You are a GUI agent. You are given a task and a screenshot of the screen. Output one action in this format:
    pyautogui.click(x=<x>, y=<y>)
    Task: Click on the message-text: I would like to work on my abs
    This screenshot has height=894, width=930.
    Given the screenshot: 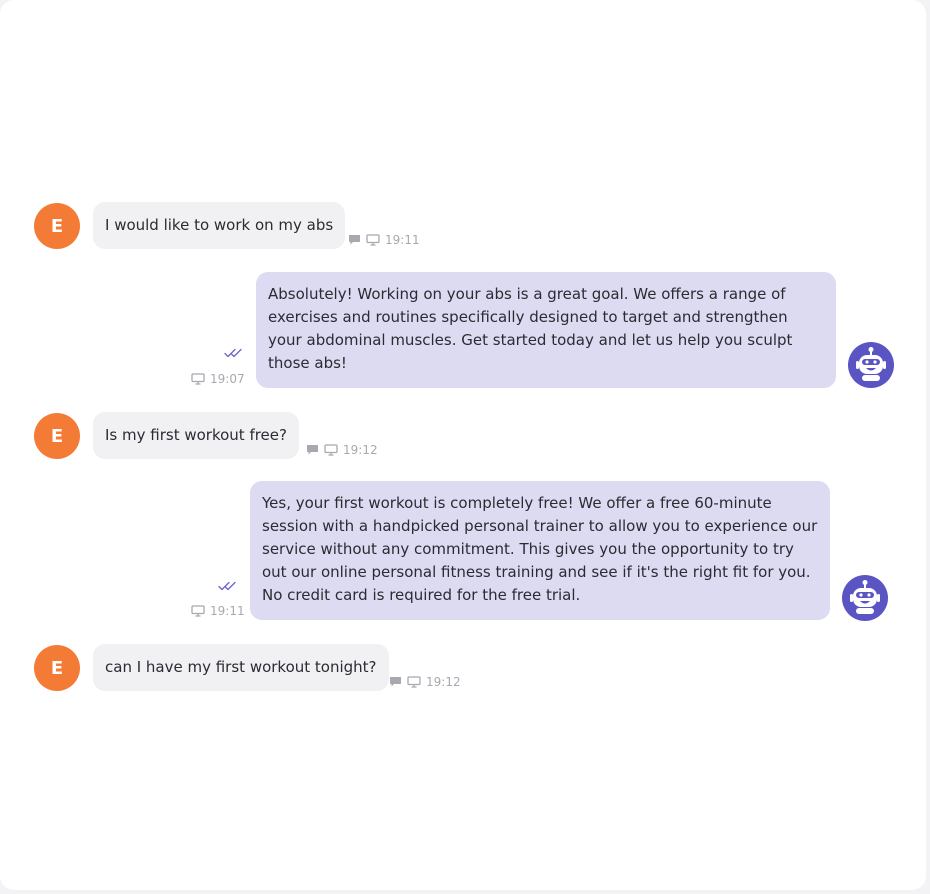 What is the action you would take?
    pyautogui.click(x=219, y=225)
    